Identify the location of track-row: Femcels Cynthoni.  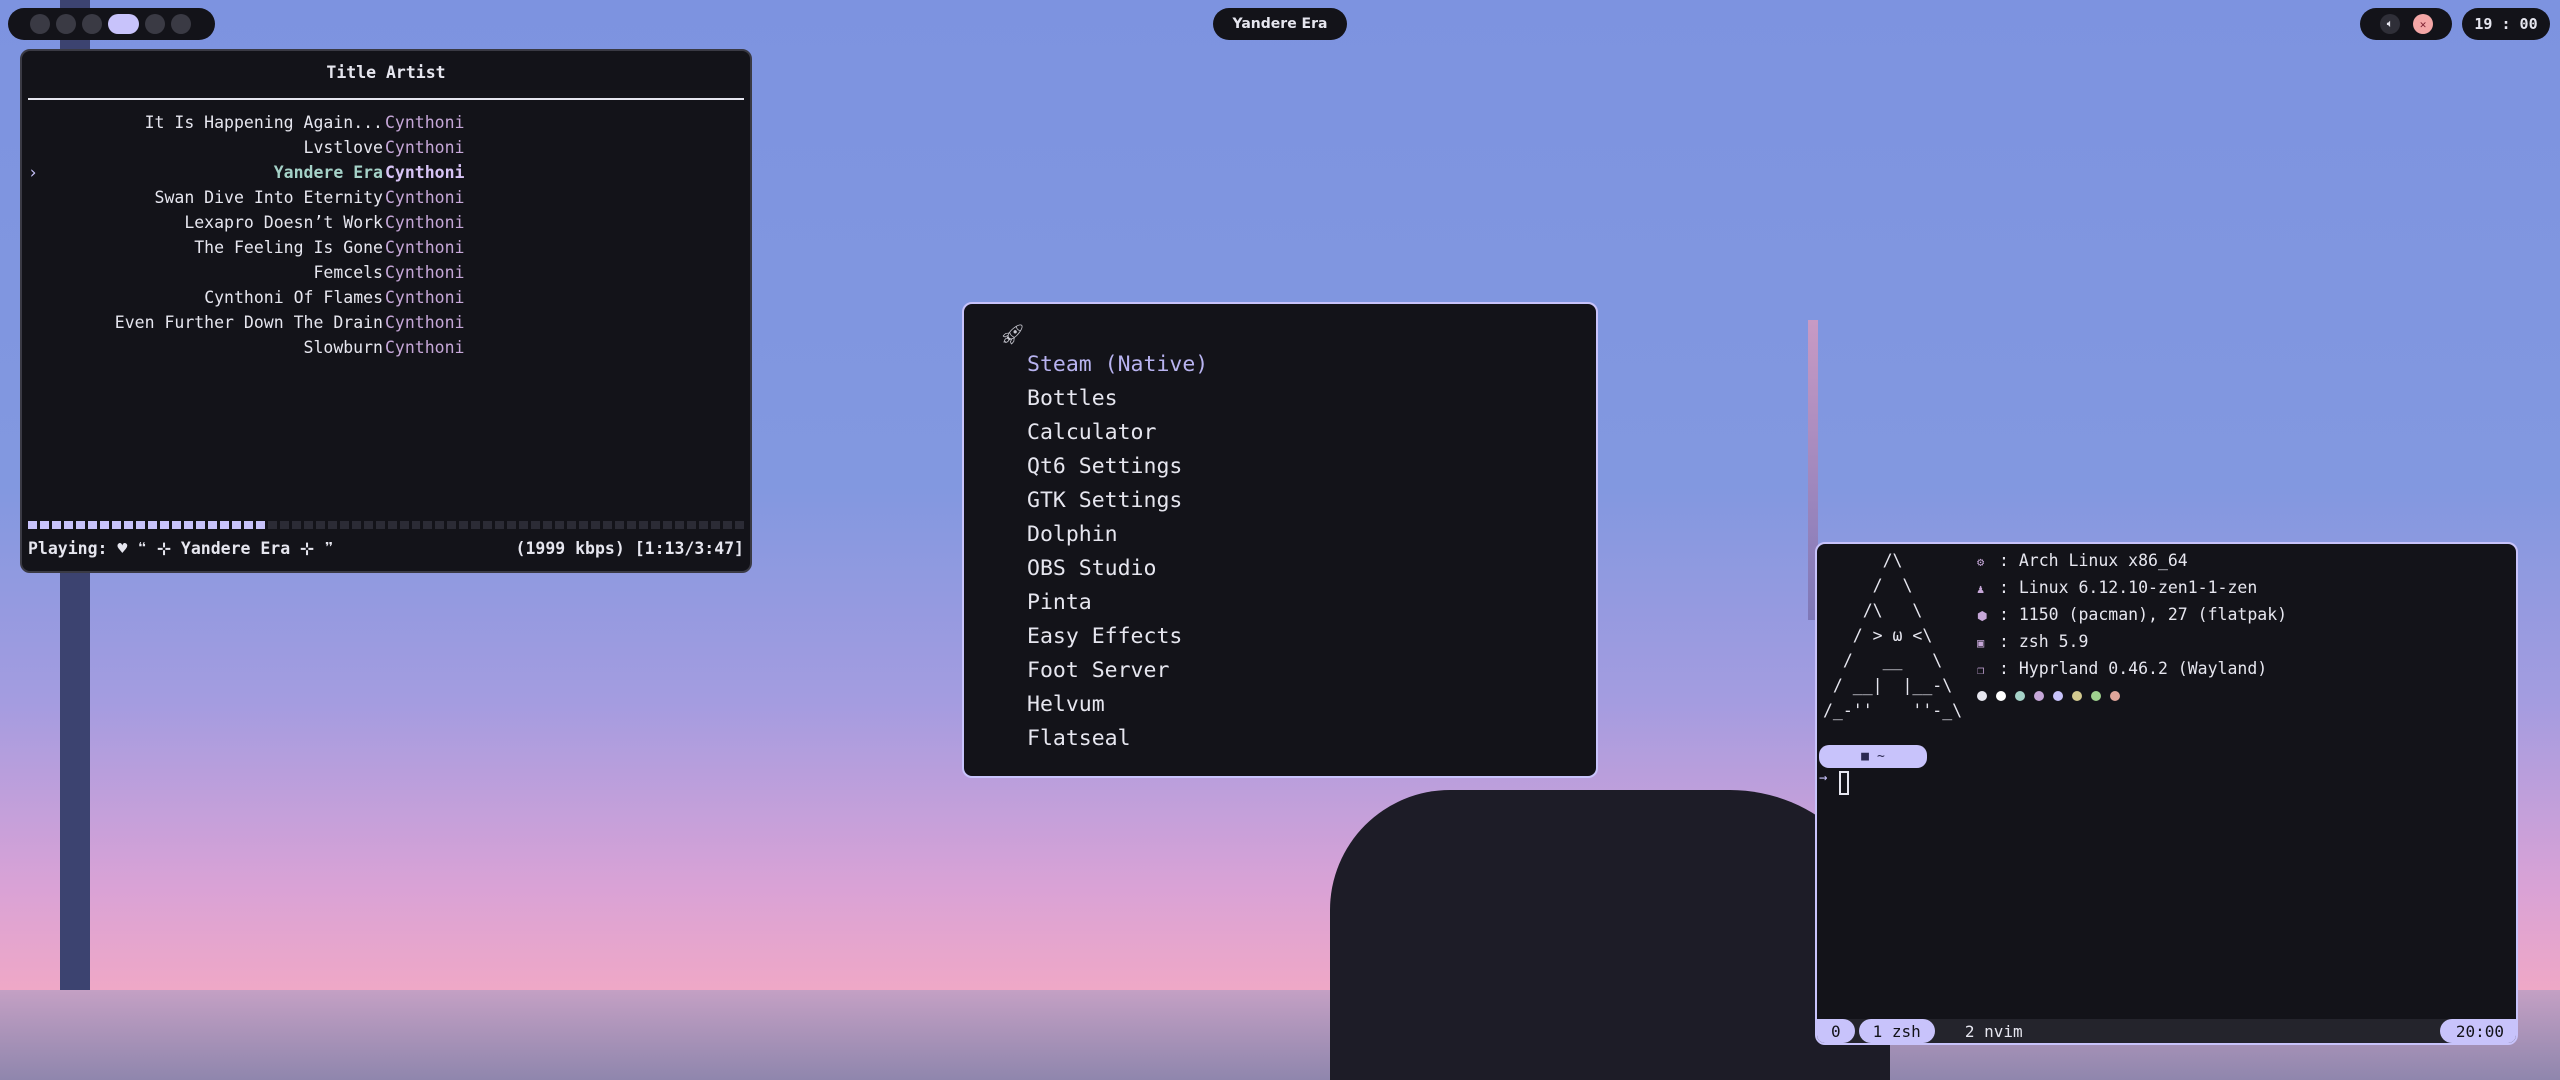
(386, 275).